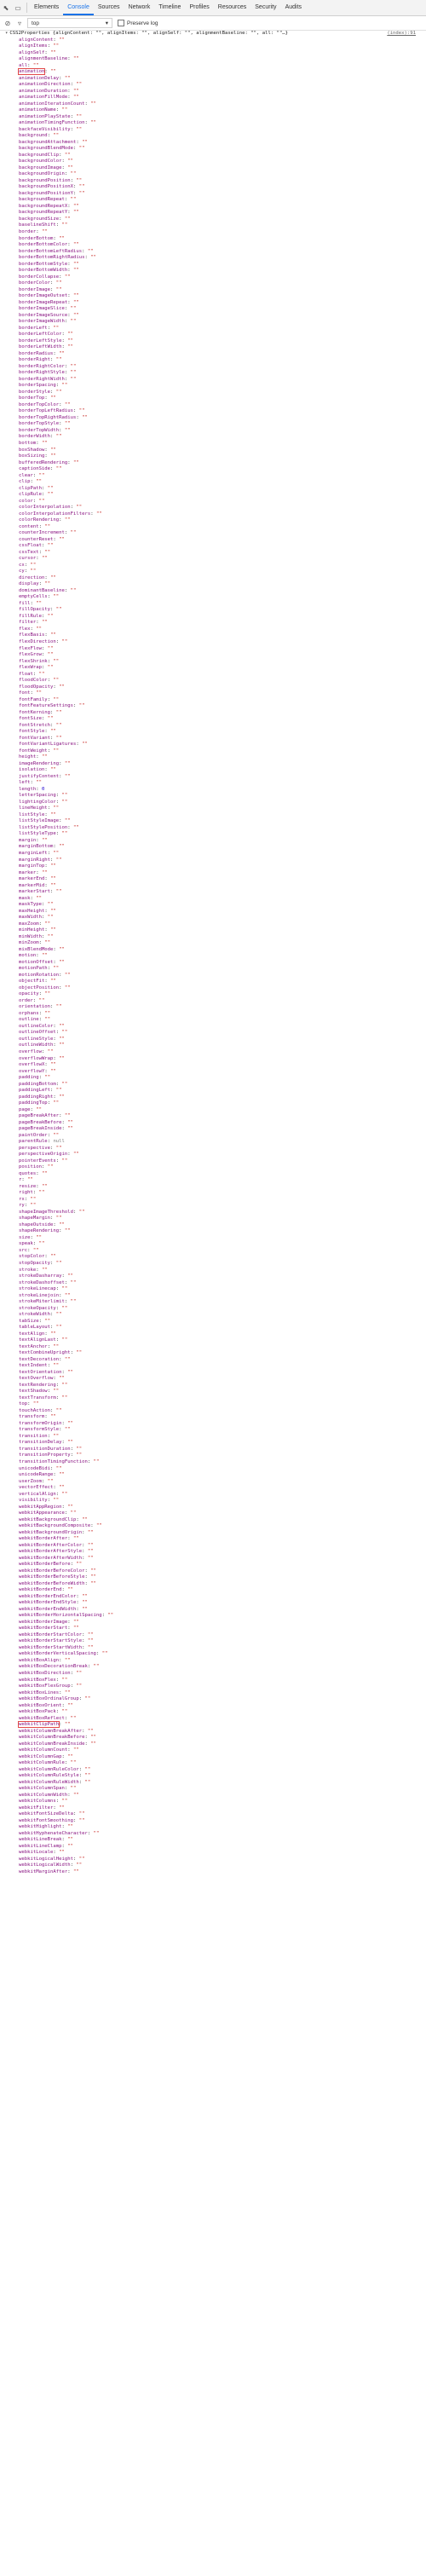 The image size is (426, 2576). Describe the element at coordinates (109, 7) in the screenshot. I see `tab-sources: Sources` at that location.